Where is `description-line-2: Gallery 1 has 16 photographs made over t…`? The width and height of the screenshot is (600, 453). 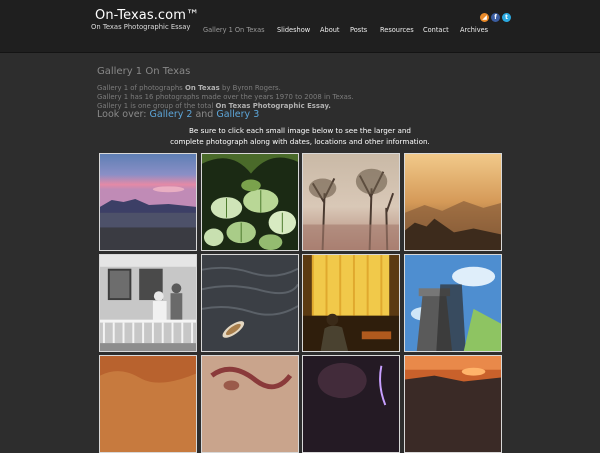
description-line-2: Gallery 1 has 16 photographs made over t… is located at coordinates (225, 97).